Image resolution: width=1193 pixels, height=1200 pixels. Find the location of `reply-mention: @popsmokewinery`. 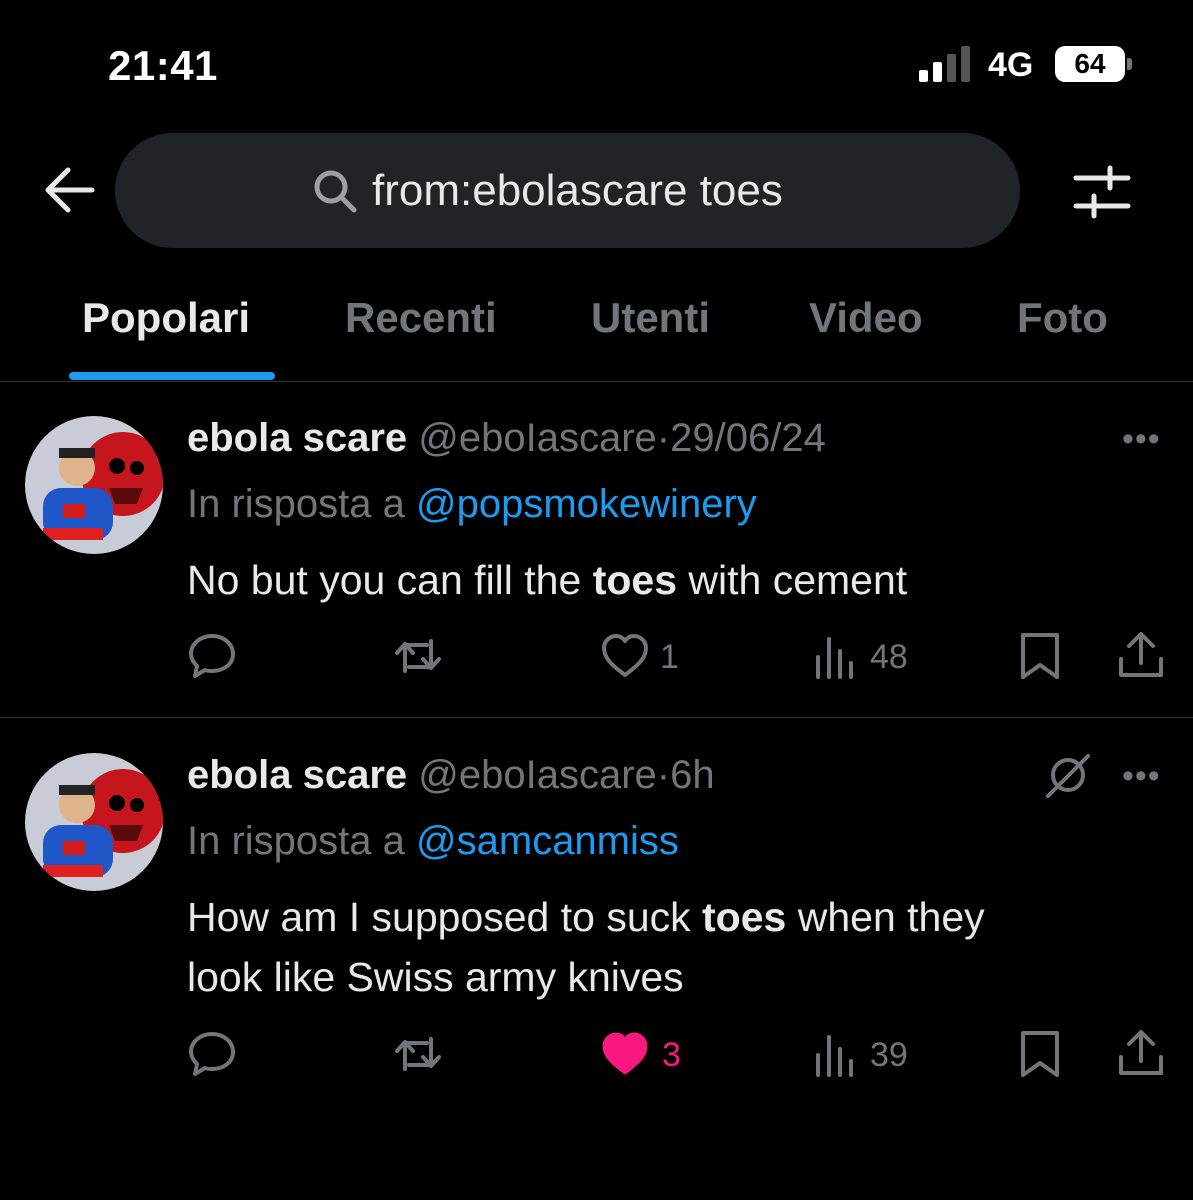

reply-mention: @popsmokewinery is located at coordinates (586, 504).